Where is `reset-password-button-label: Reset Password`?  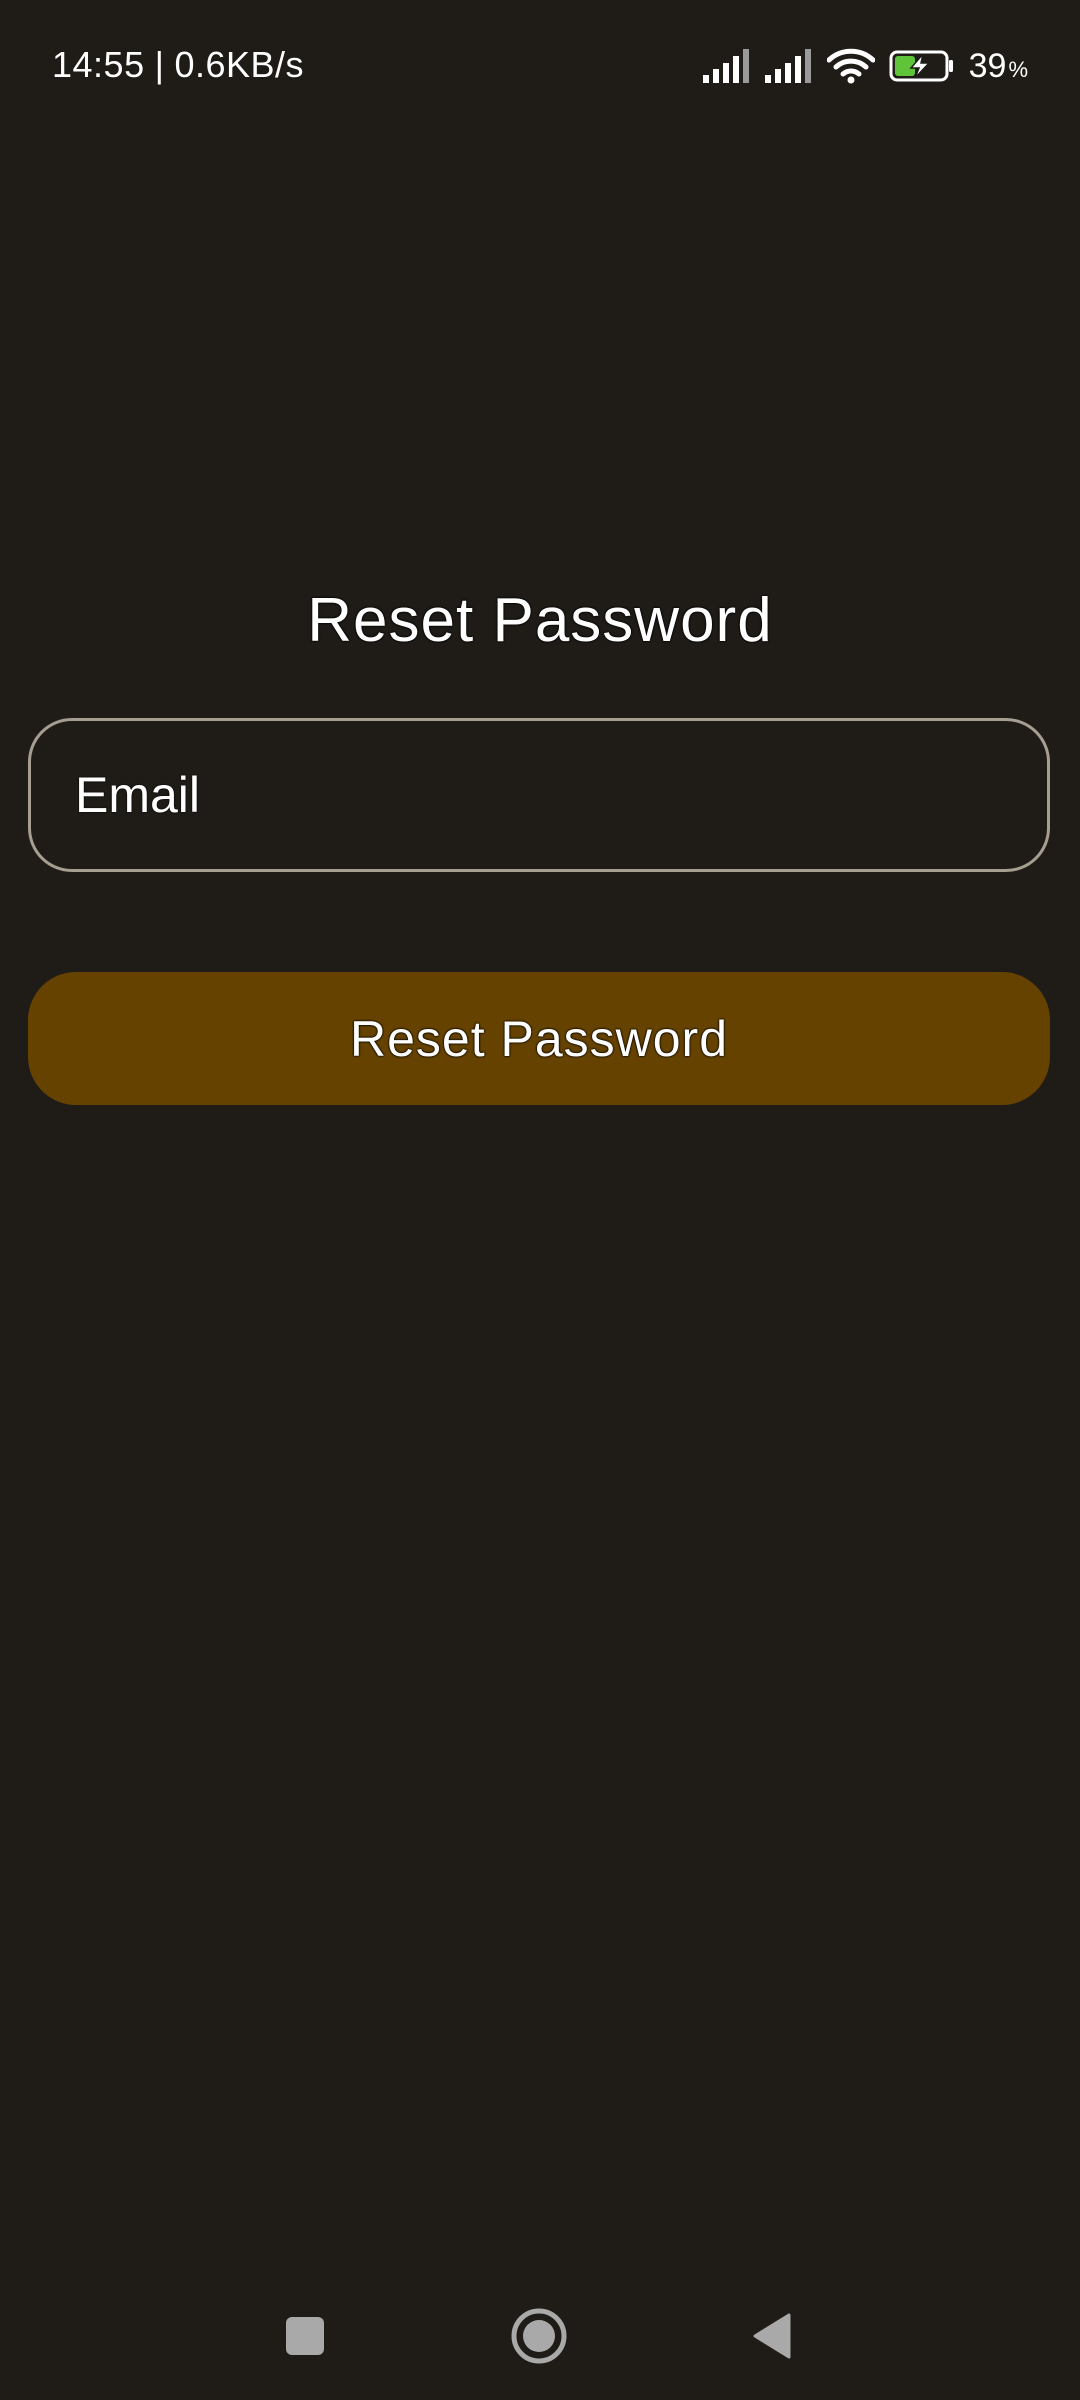 reset-password-button-label: Reset Password is located at coordinates (539, 1038).